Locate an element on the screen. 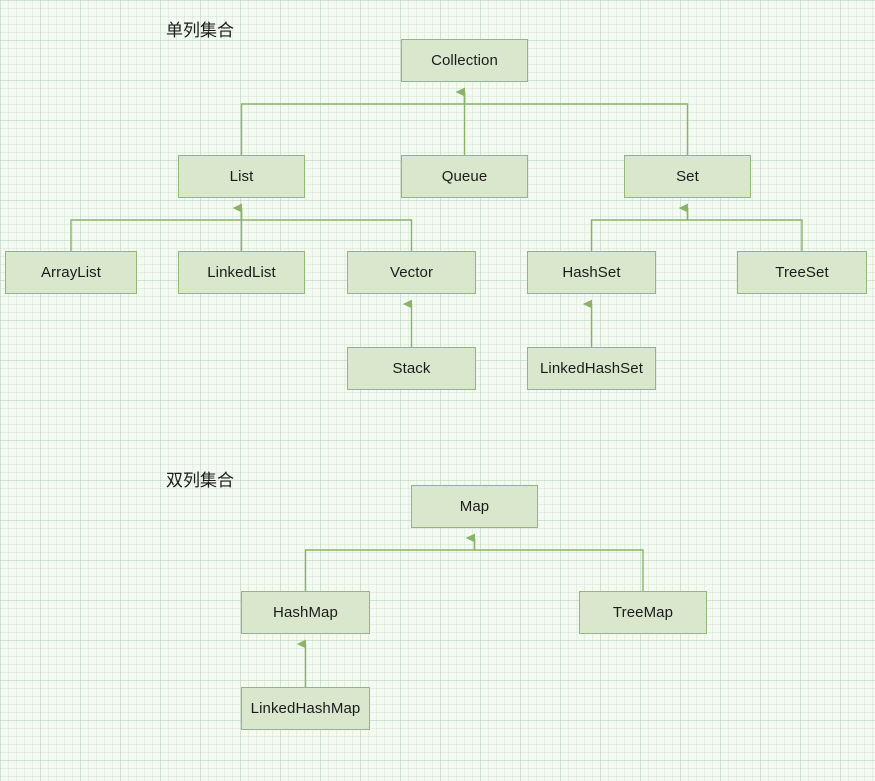 The height and width of the screenshot is (781, 875). node-label-set: Set is located at coordinates (687, 176).